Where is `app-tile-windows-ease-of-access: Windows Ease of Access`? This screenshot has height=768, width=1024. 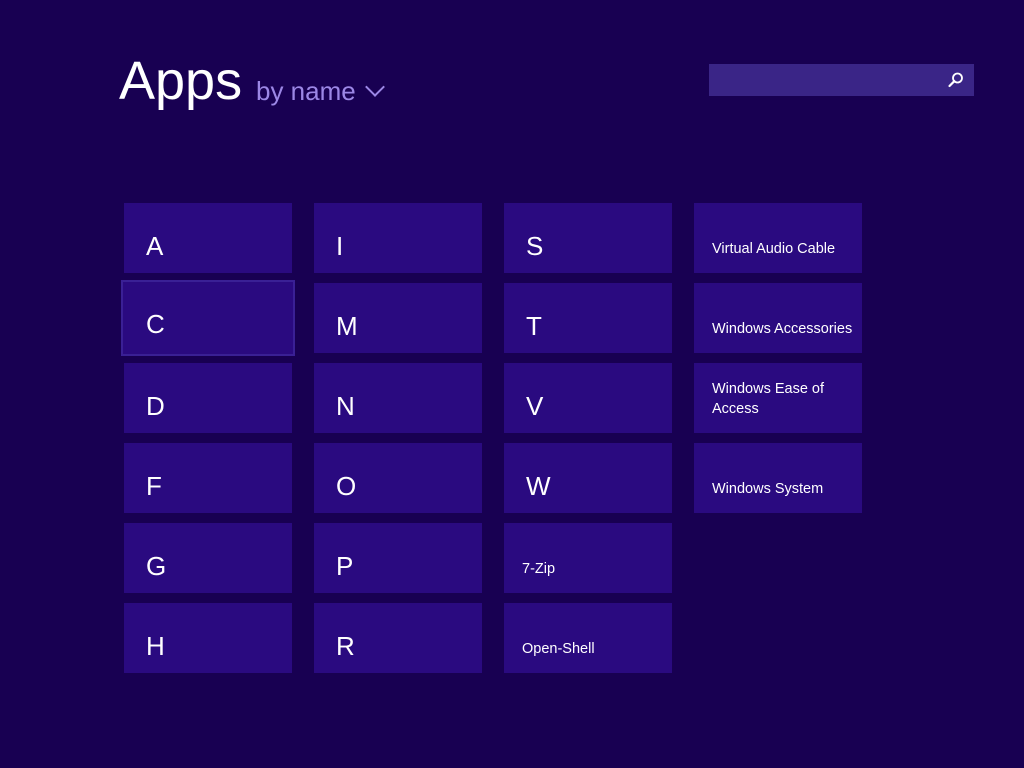 app-tile-windows-ease-of-access: Windows Ease of Access is located at coordinates (778, 398).